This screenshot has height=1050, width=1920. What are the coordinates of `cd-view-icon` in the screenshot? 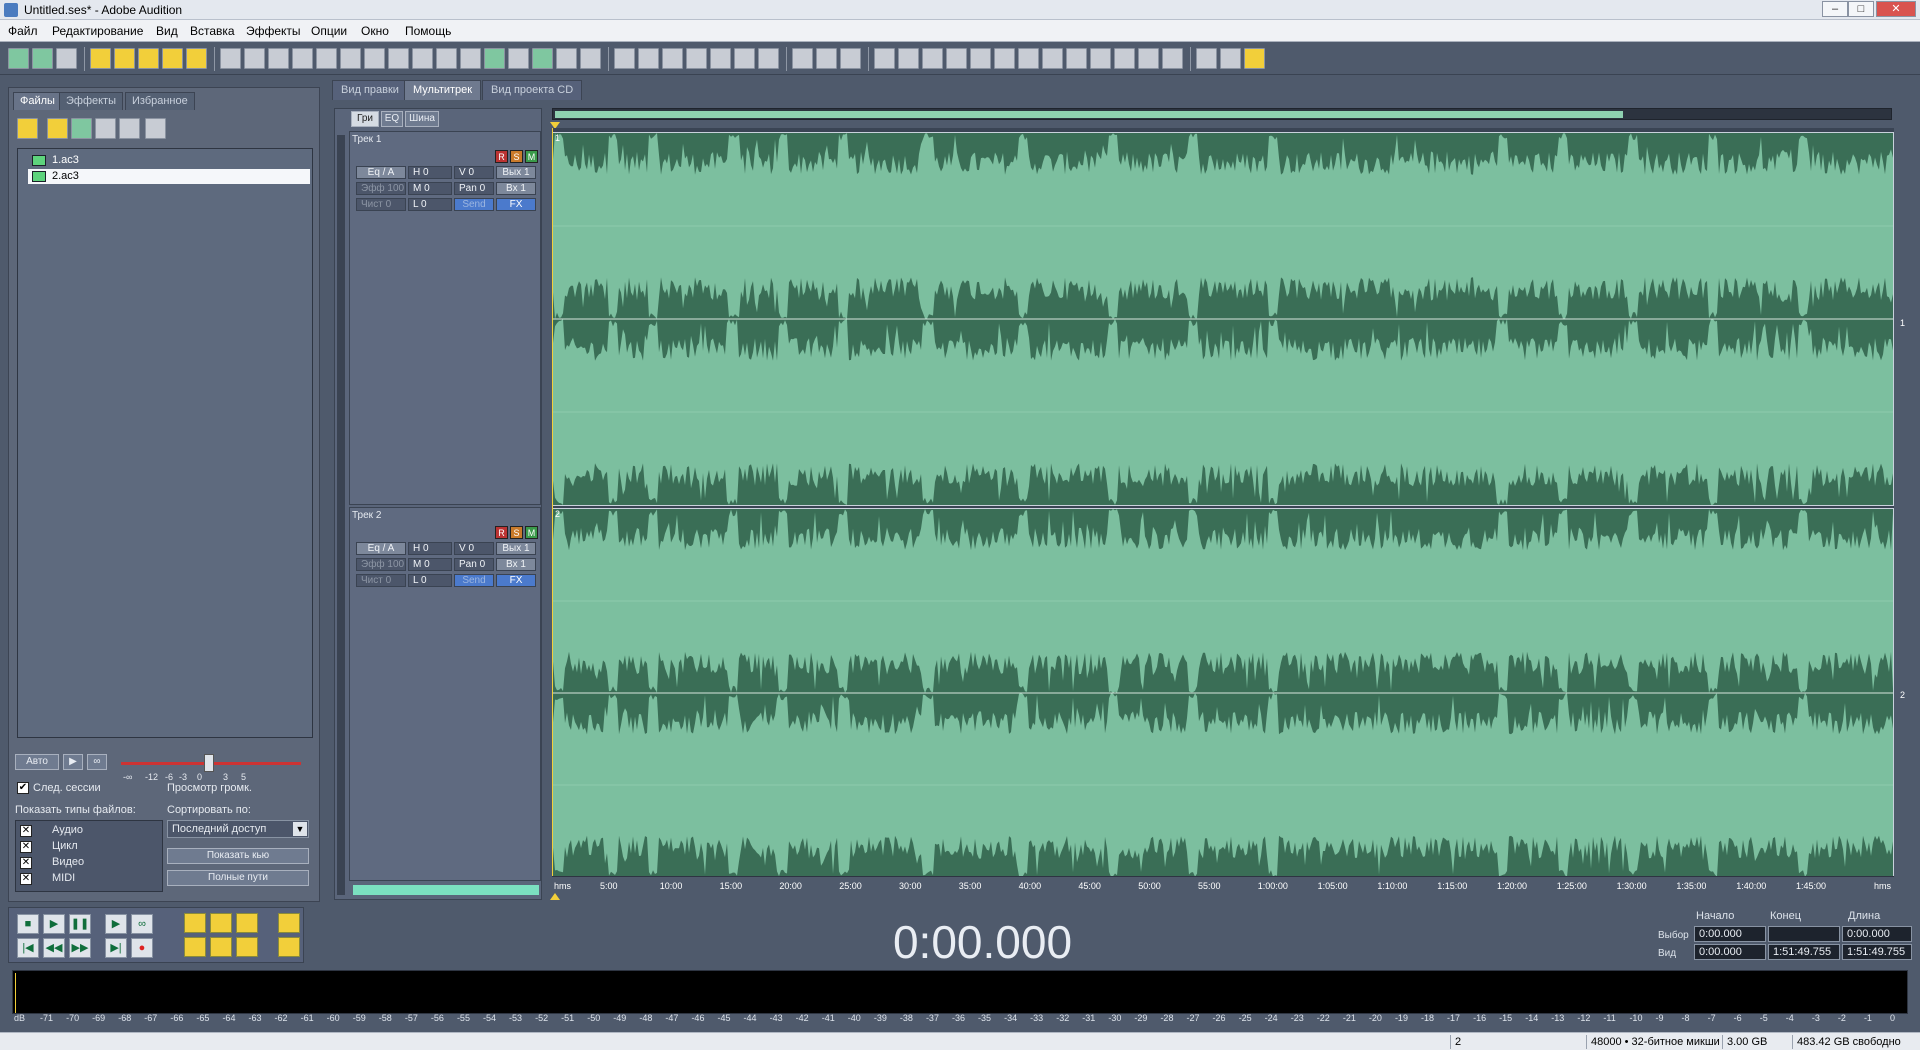 It's located at (66, 58).